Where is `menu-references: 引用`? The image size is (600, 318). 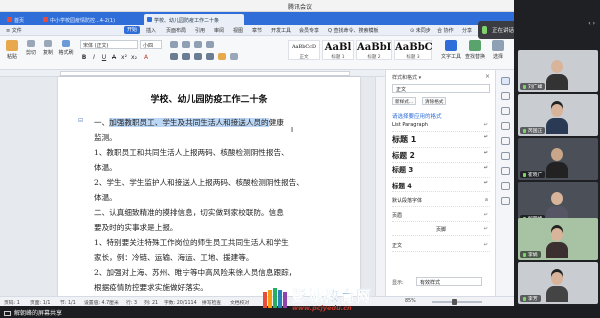
menu-references: 引用 is located at coordinates (200, 30).